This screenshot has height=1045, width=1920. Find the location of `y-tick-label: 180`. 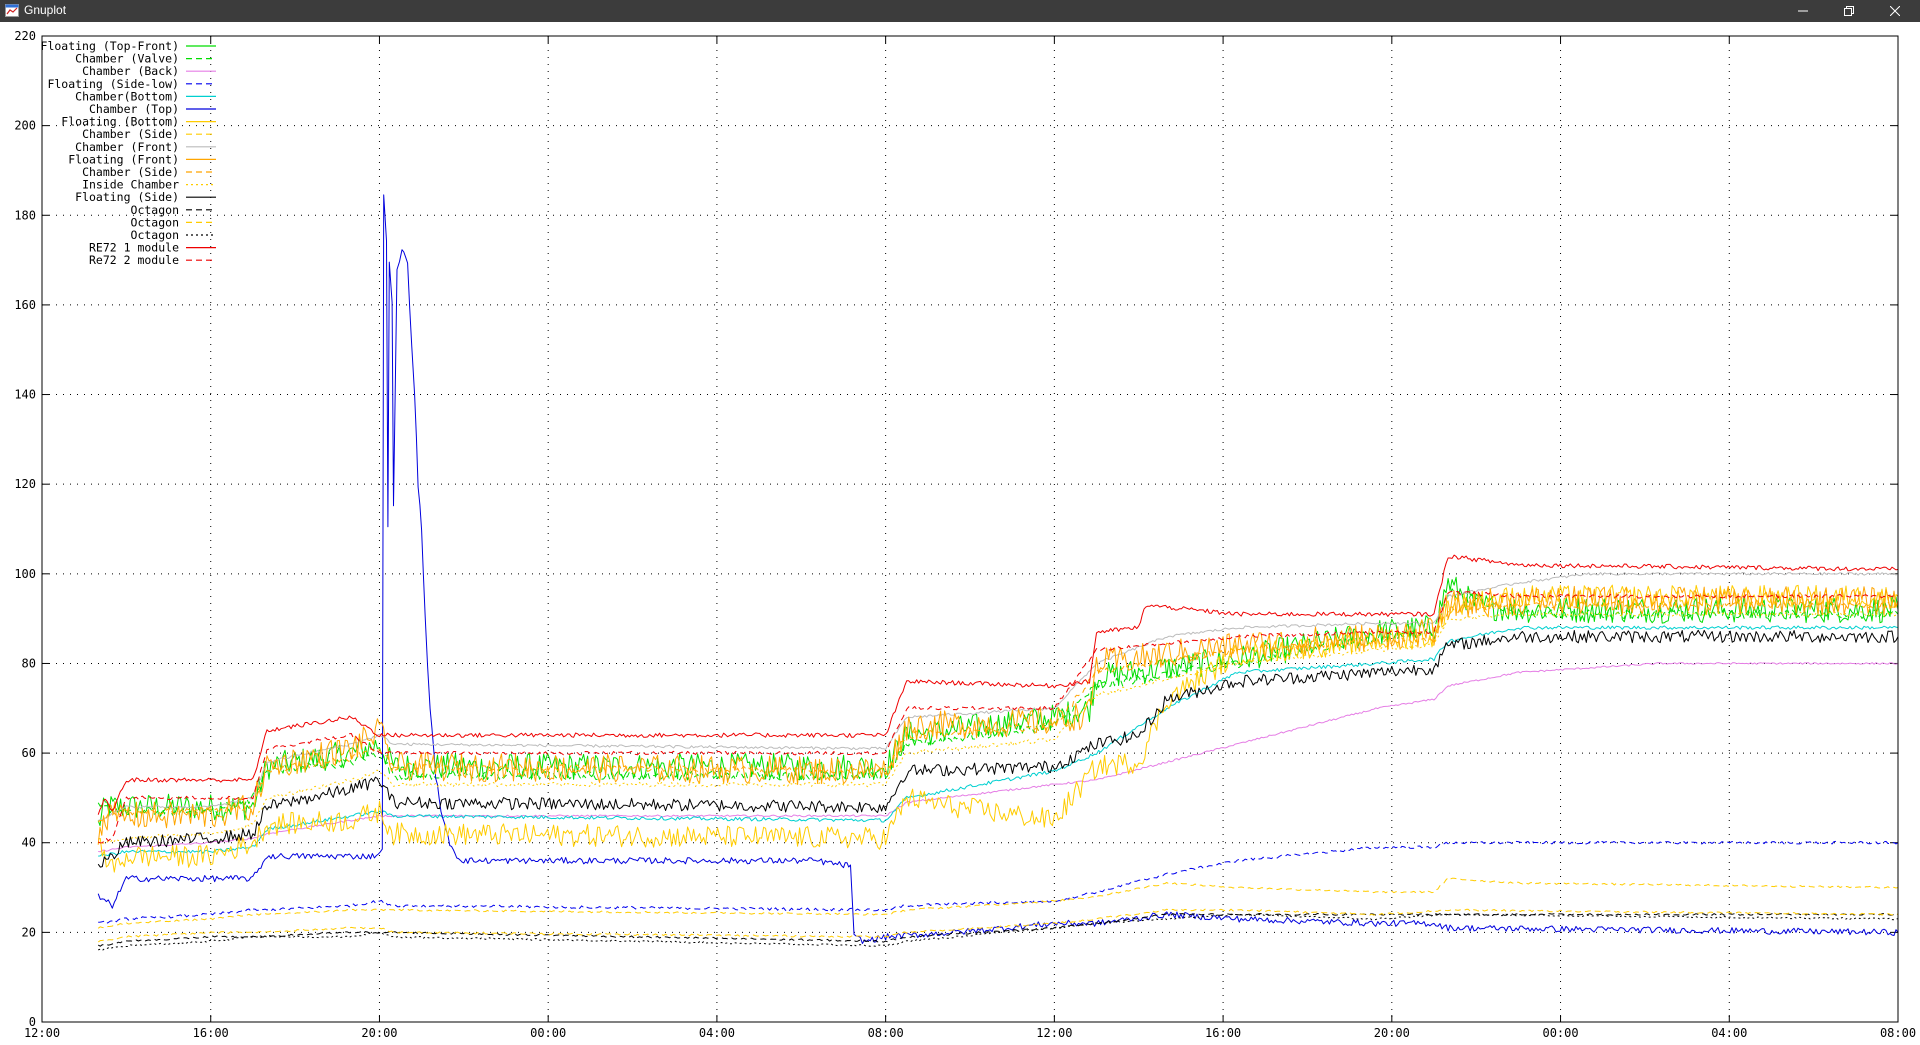

y-tick-label: 180 is located at coordinates (25, 215).